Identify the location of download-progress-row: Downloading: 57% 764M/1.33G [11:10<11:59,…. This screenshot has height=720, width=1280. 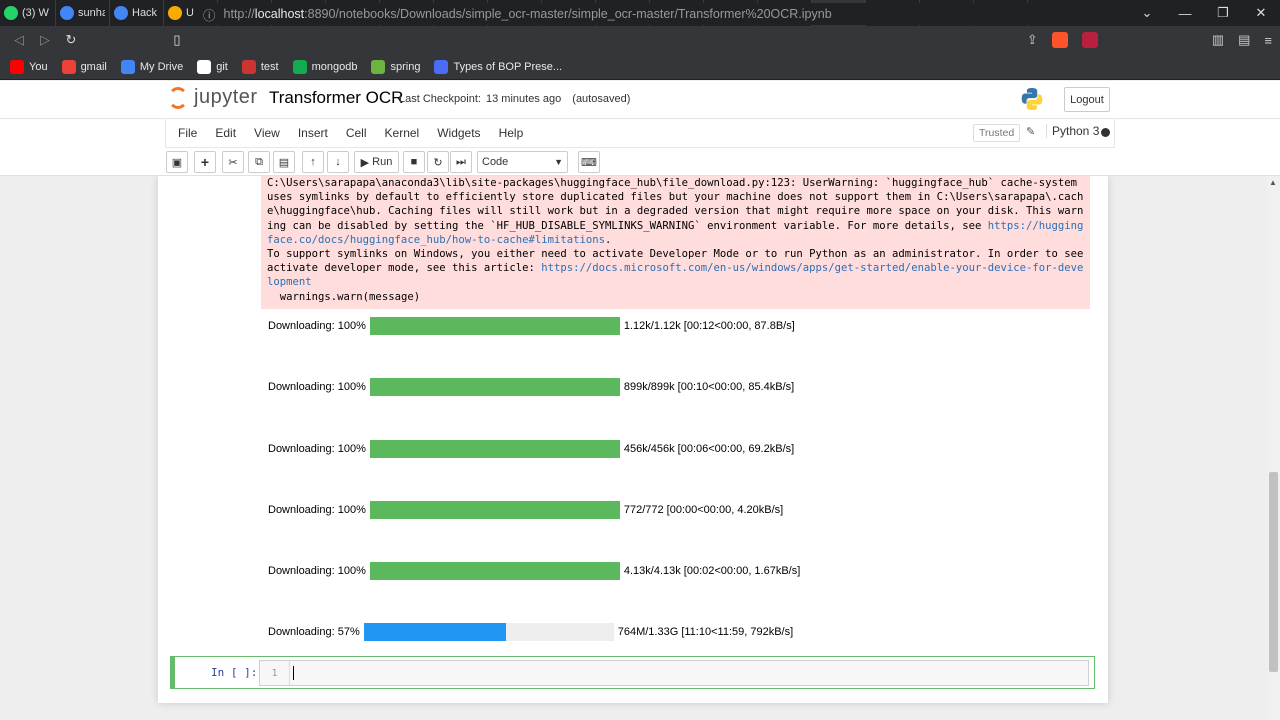
(530, 632).